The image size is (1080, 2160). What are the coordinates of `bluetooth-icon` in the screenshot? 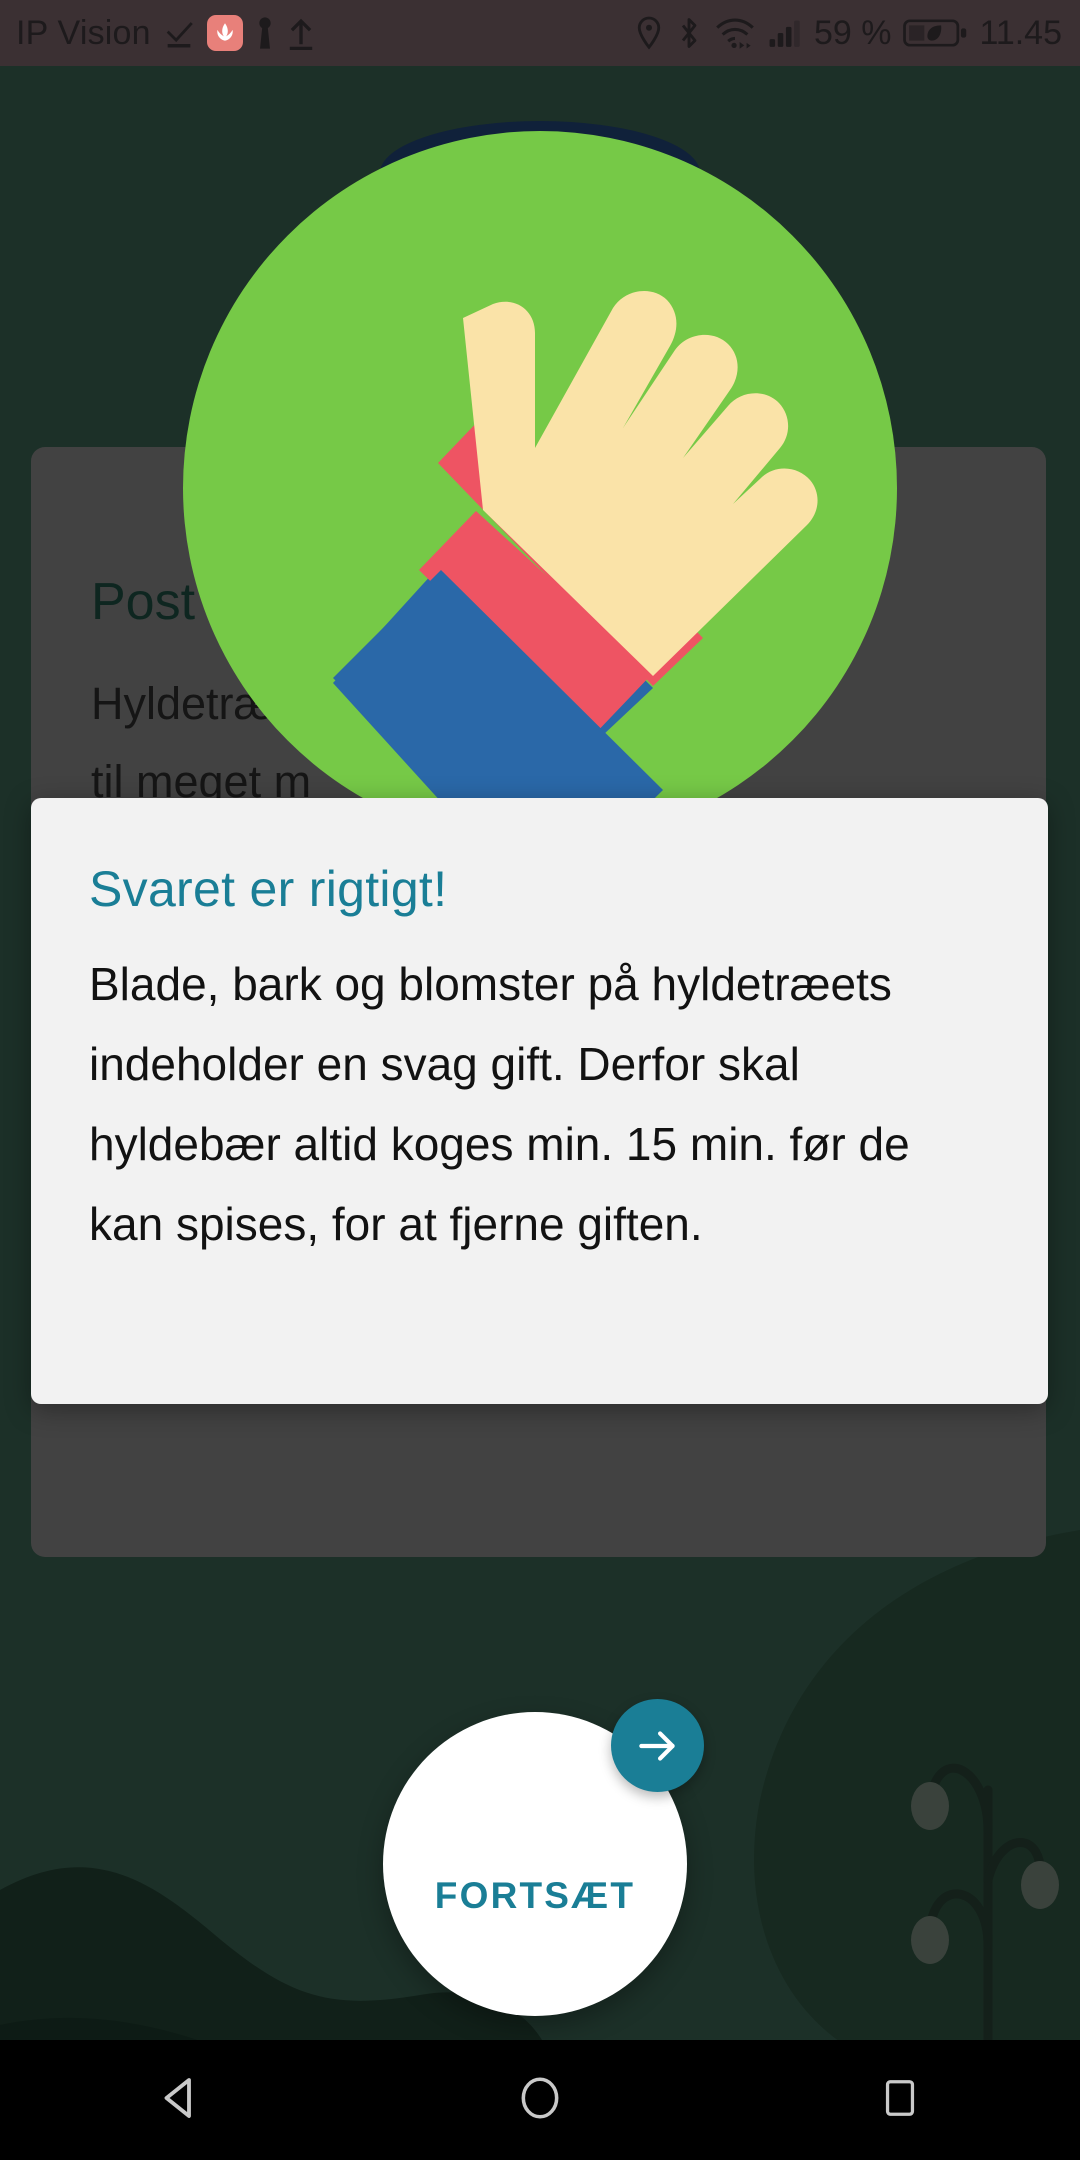 It's located at (689, 33).